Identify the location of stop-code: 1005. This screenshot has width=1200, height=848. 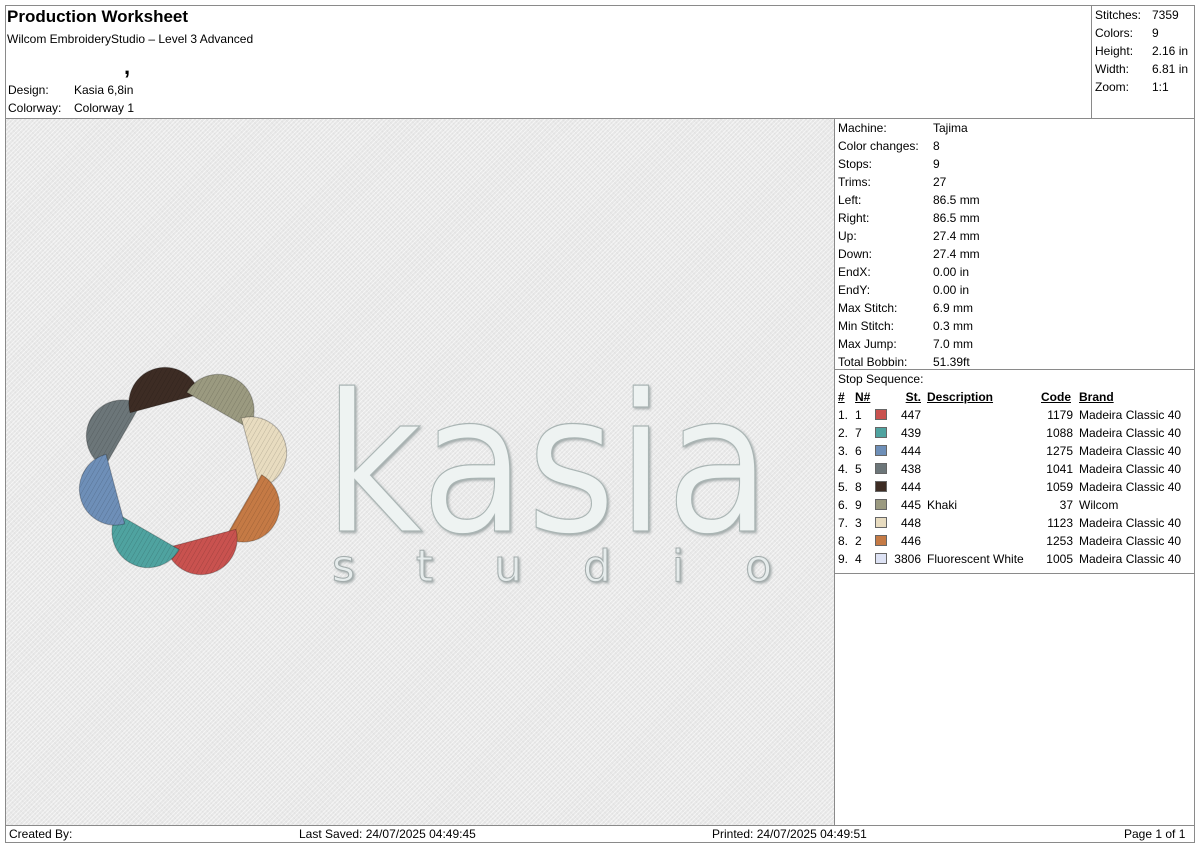
(1059, 559).